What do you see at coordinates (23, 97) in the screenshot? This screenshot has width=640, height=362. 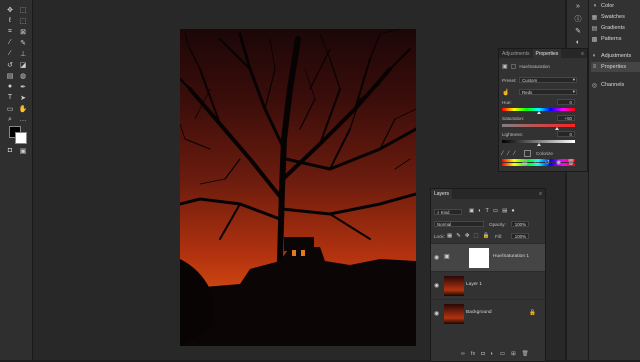 I see `path-select-tool-icon: ➤` at bounding box center [23, 97].